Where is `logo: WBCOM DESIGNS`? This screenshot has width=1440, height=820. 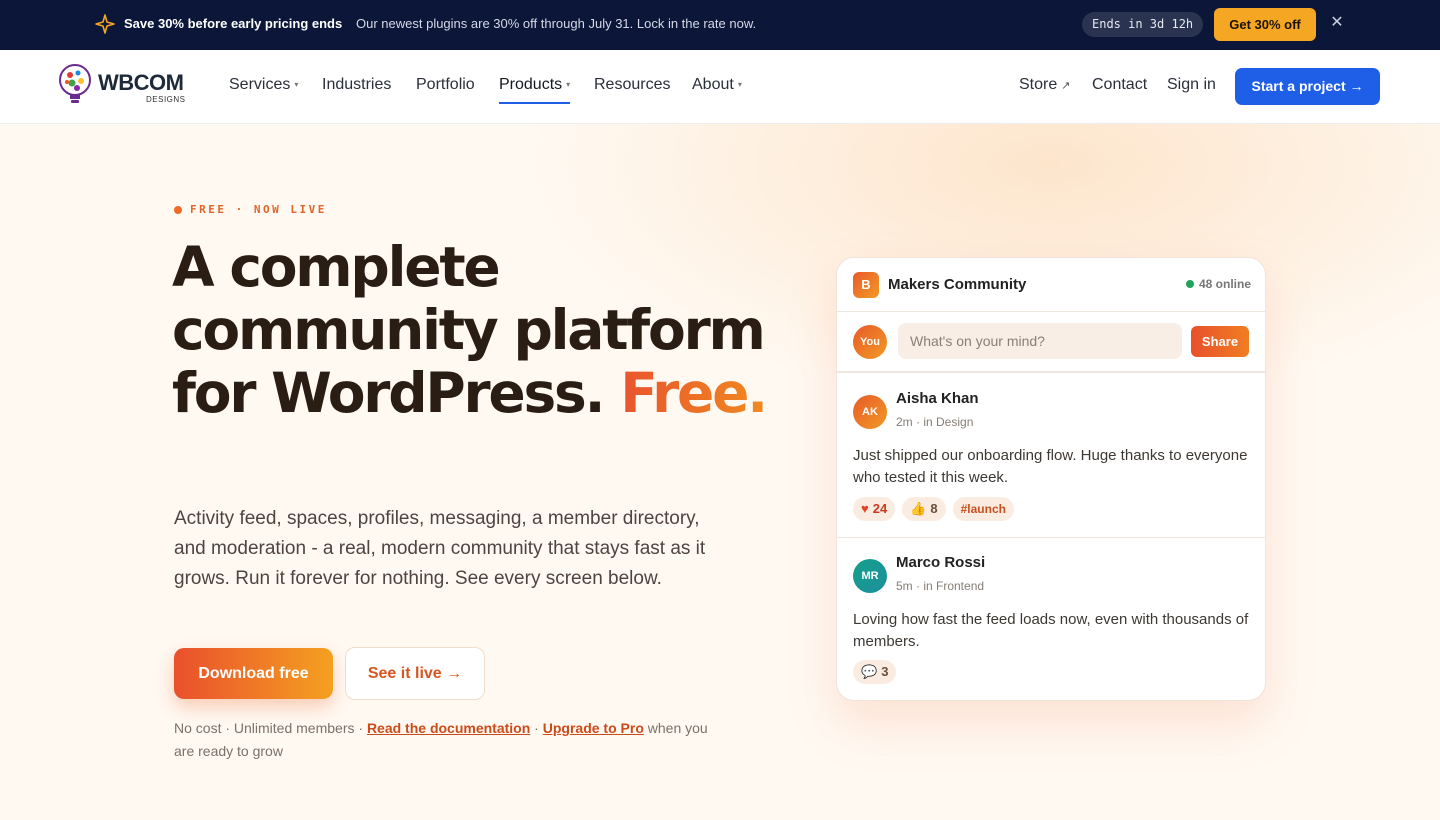 logo: WBCOM DESIGNS is located at coordinates (128, 87).